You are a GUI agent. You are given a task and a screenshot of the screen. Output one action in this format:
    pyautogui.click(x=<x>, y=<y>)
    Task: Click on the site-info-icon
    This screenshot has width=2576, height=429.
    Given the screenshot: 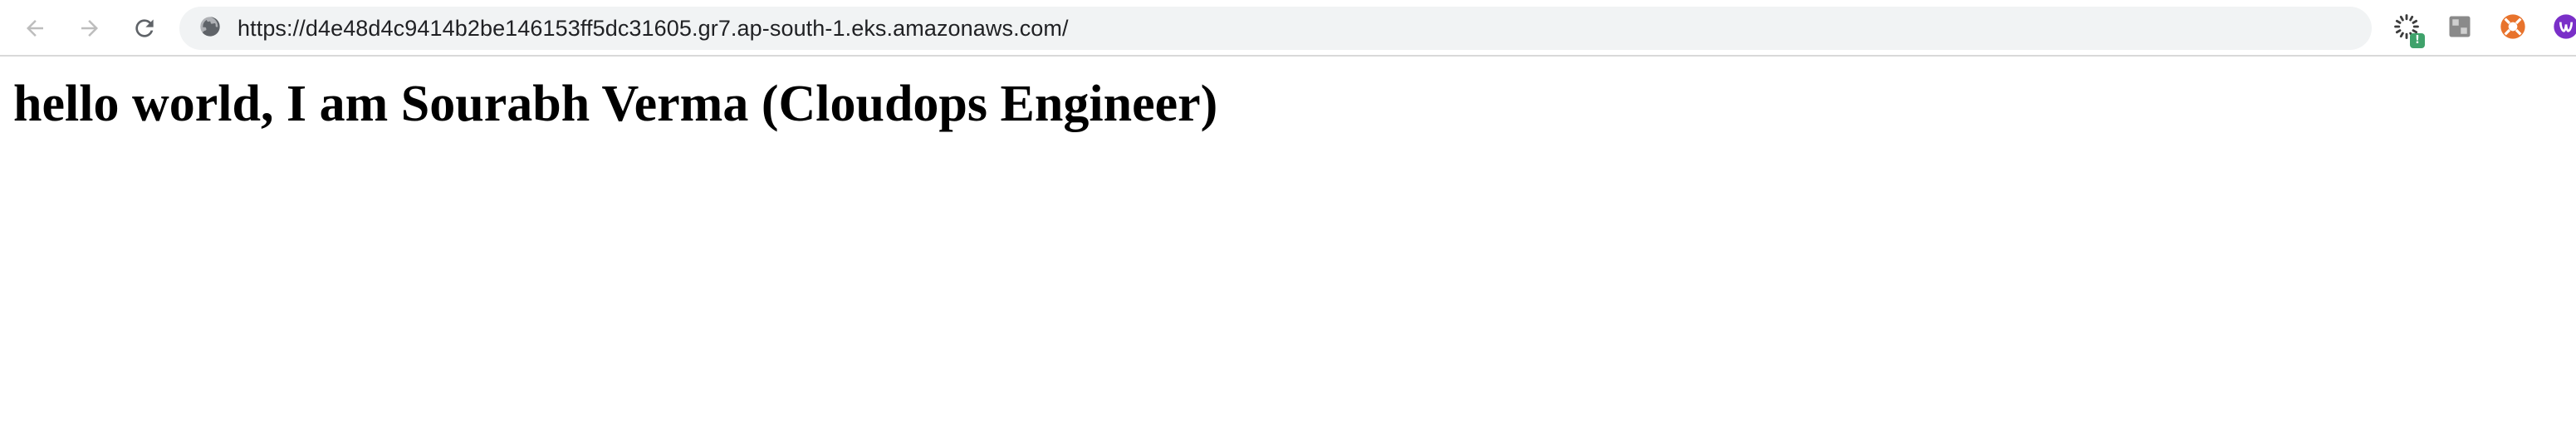 What is the action you would take?
    pyautogui.click(x=210, y=28)
    